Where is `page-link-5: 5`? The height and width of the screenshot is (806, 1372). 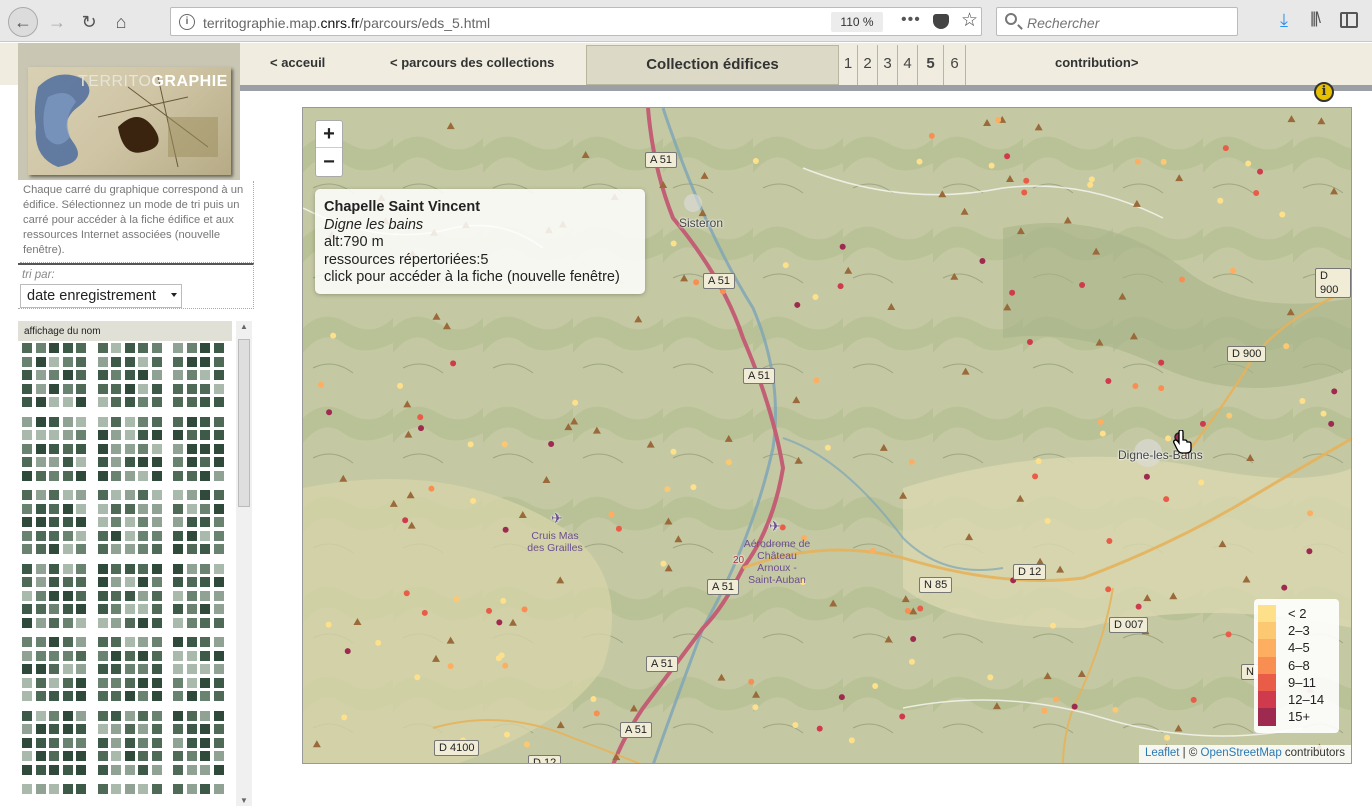 page-link-5: 5 is located at coordinates (931, 65).